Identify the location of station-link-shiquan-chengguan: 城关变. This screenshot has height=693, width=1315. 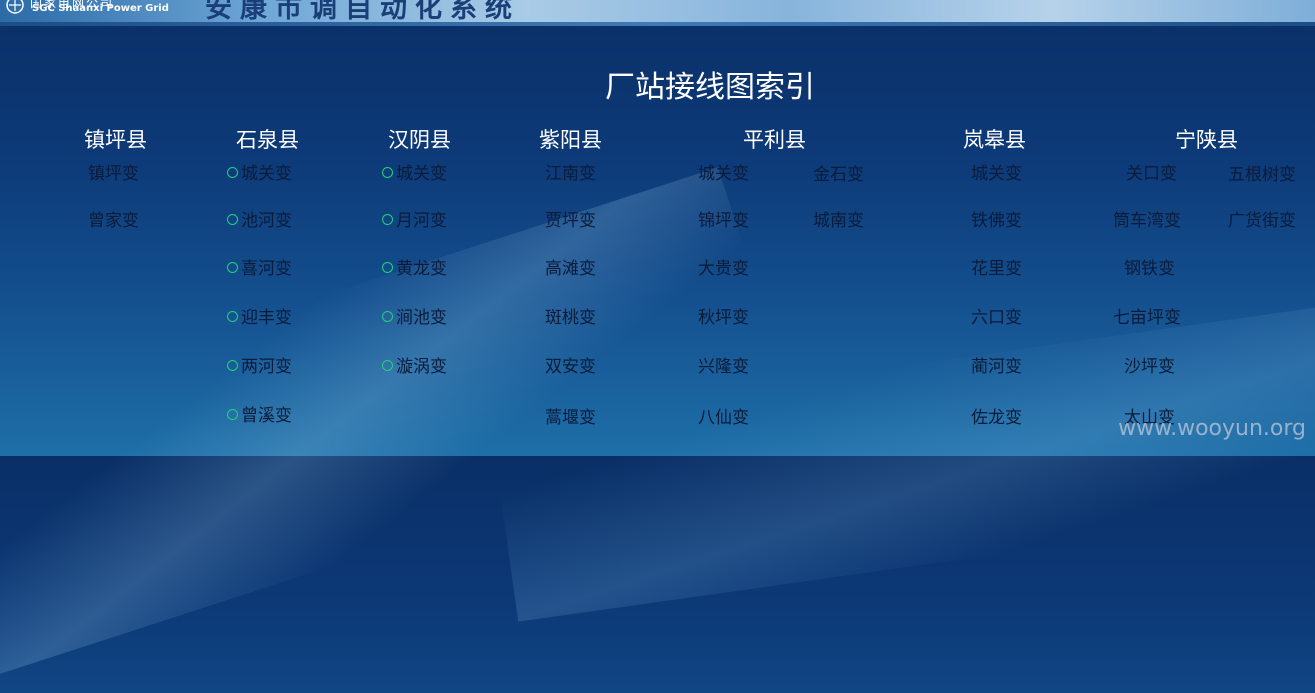
(259, 174).